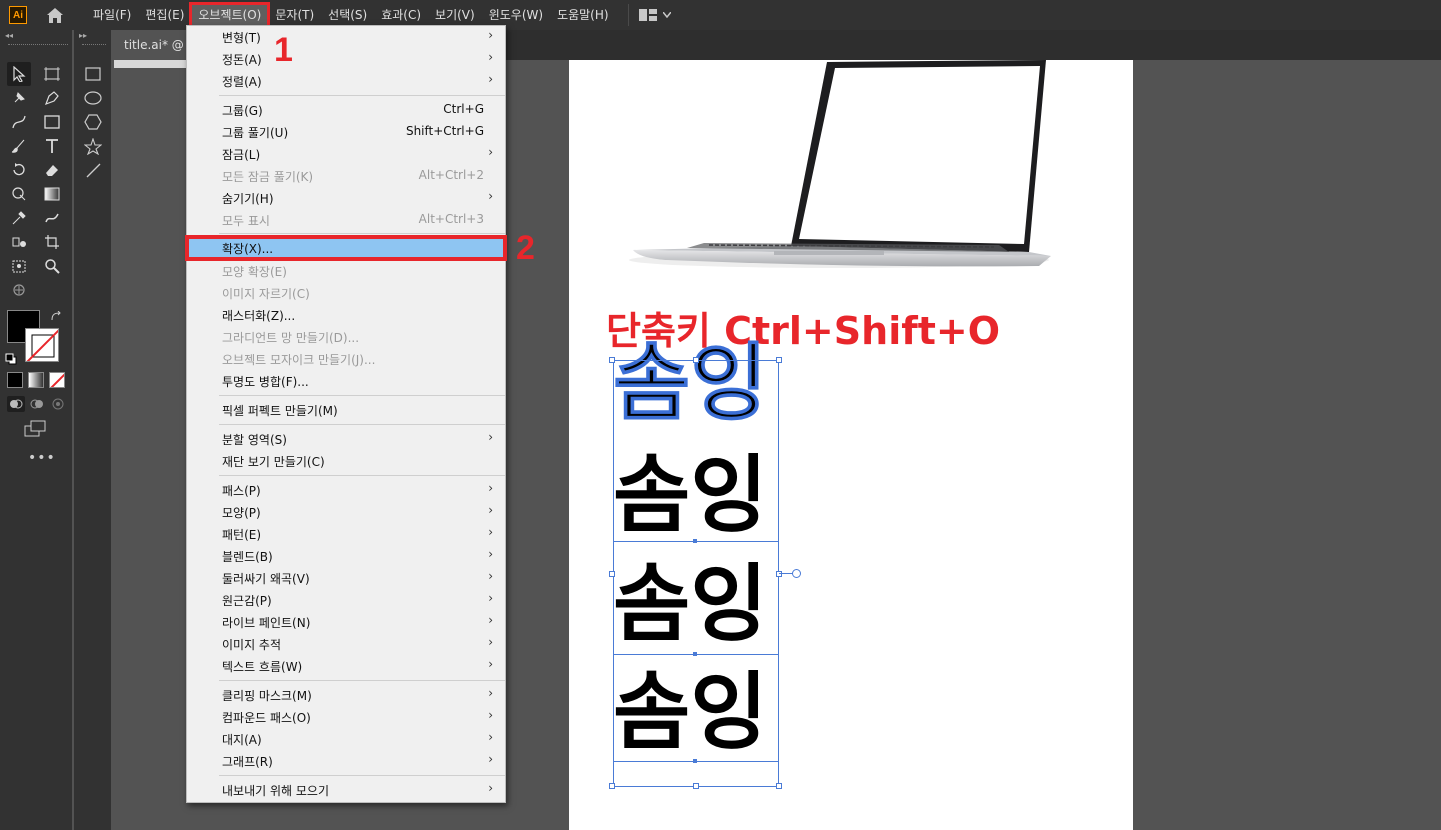 This screenshot has height=830, width=1441. What do you see at coordinates (19, 242) in the screenshot?
I see `symbol-sprayer-tool-icon` at bounding box center [19, 242].